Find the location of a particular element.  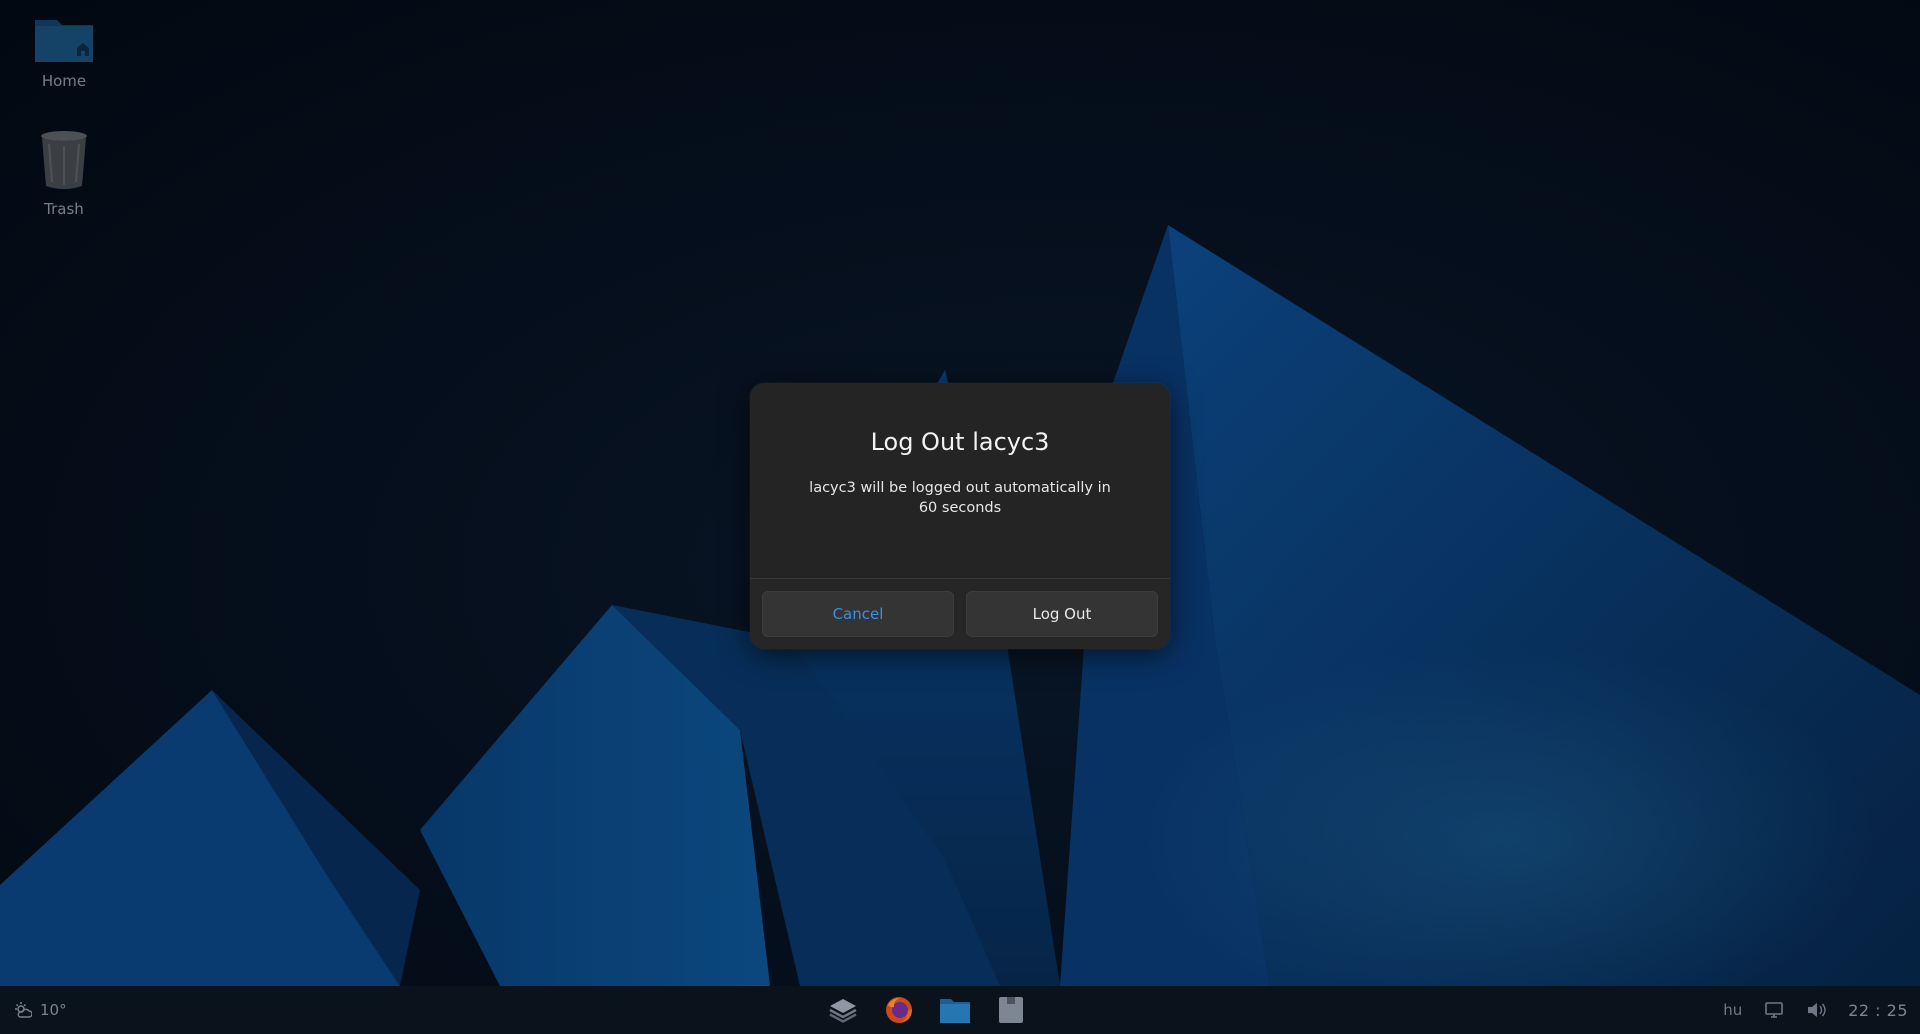

file-manager-icon is located at coordinates (955, 1010).